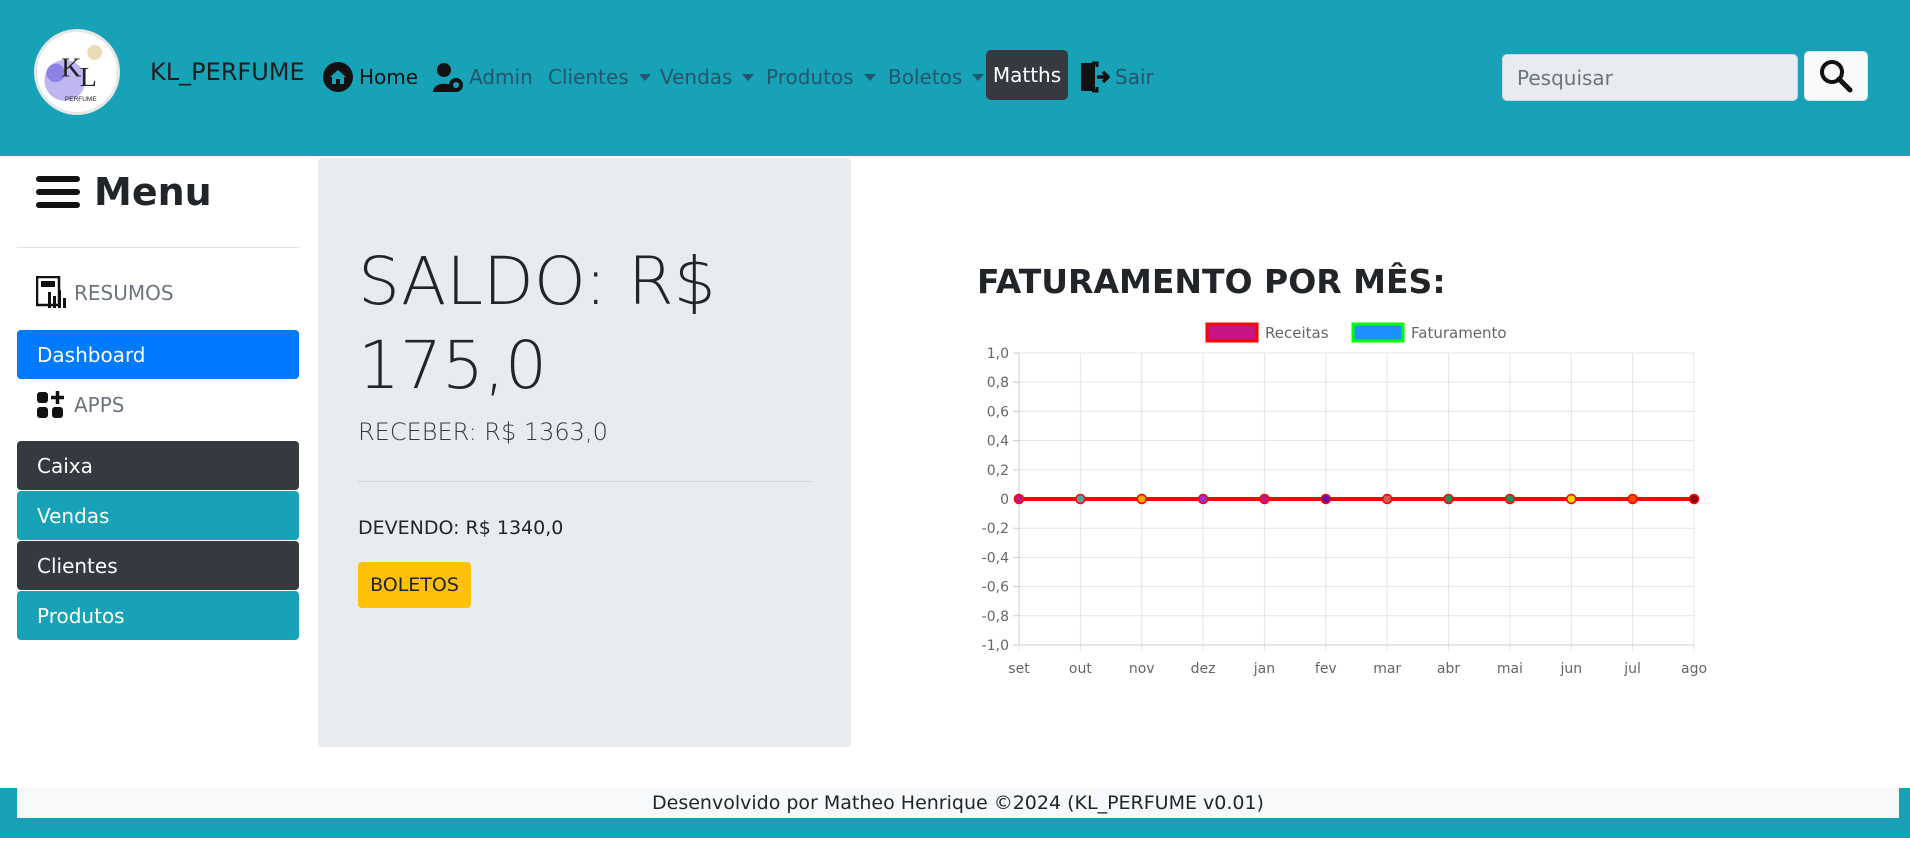  What do you see at coordinates (158, 615) in the screenshot?
I see `sidebar-item-produtos: Produtos` at bounding box center [158, 615].